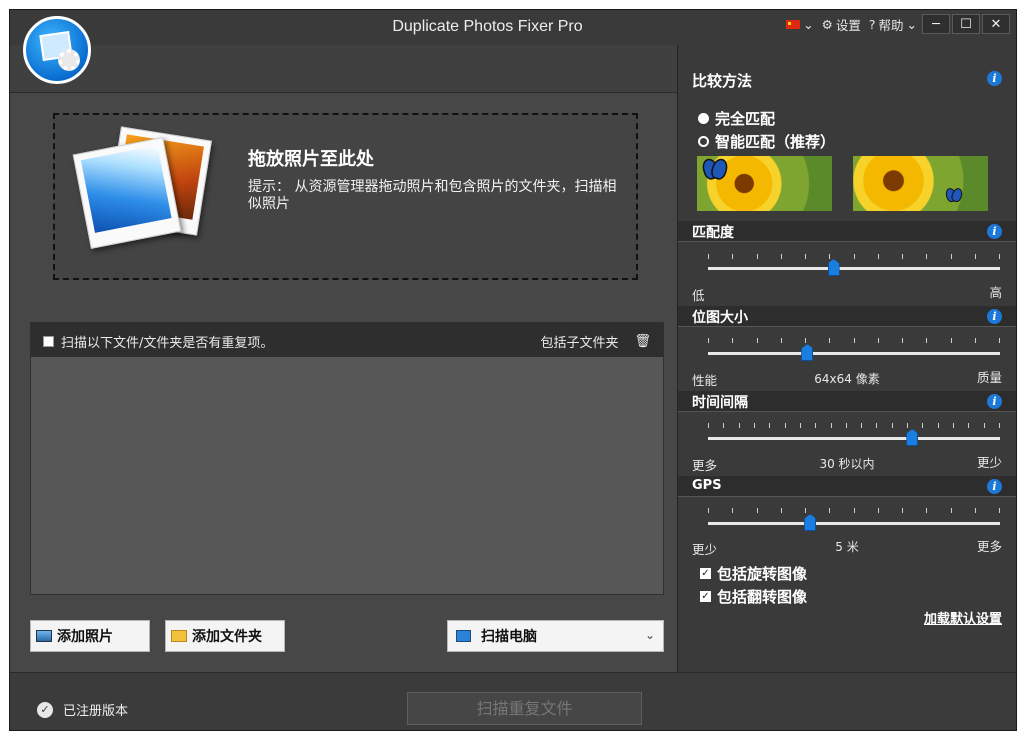 This screenshot has width=1026, height=738. What do you see at coordinates (847, 486) in the screenshot?
I see `gps-header` at bounding box center [847, 486].